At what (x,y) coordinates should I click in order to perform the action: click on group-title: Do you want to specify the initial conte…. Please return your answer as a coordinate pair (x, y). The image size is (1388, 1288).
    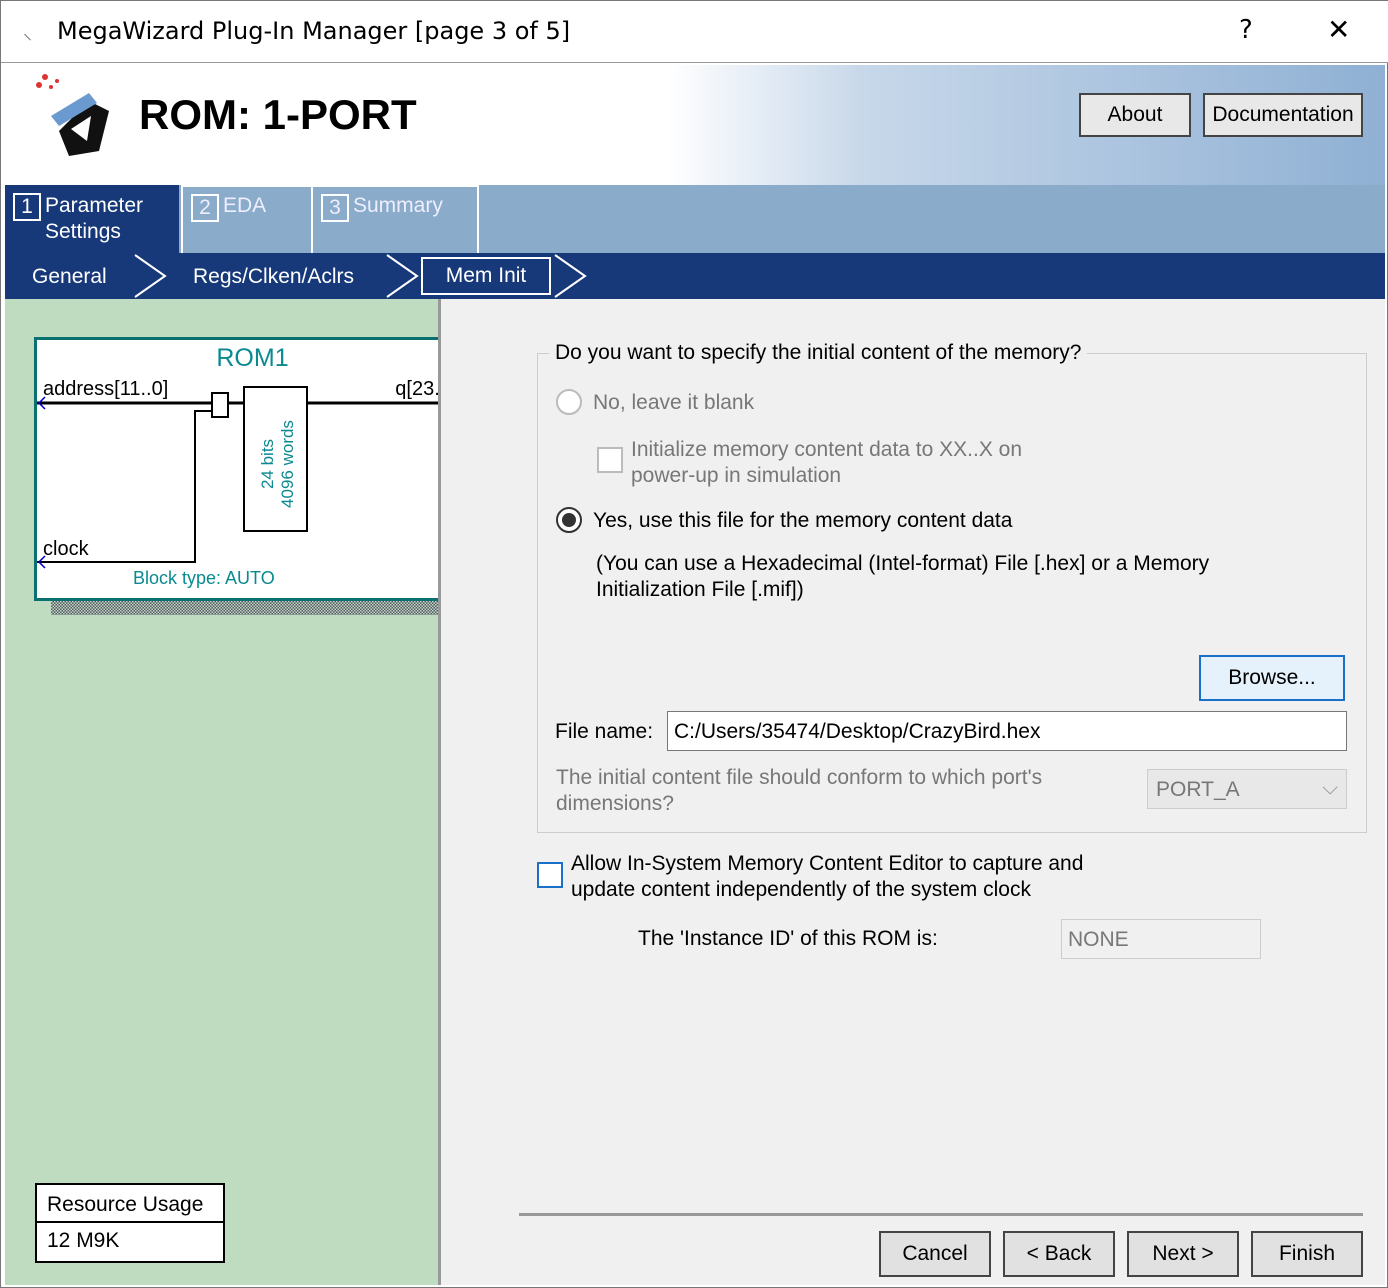
    Looking at the image, I should click on (818, 353).